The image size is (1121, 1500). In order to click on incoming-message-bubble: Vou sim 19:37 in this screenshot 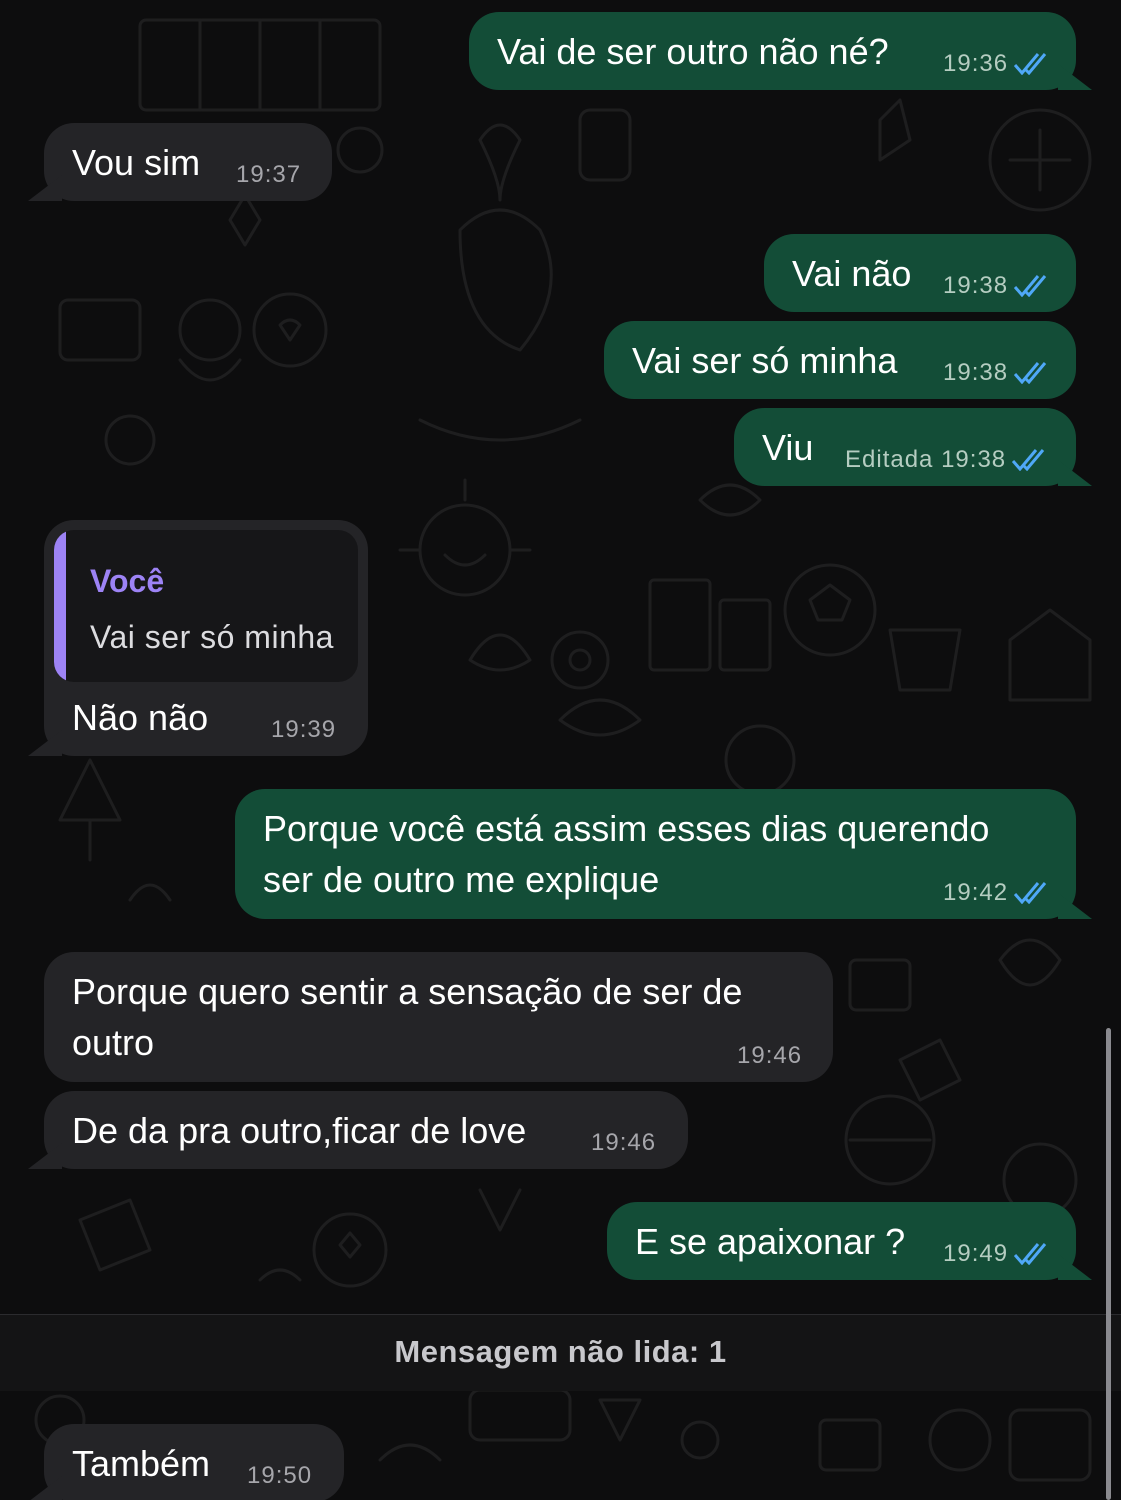, I will do `click(188, 162)`.